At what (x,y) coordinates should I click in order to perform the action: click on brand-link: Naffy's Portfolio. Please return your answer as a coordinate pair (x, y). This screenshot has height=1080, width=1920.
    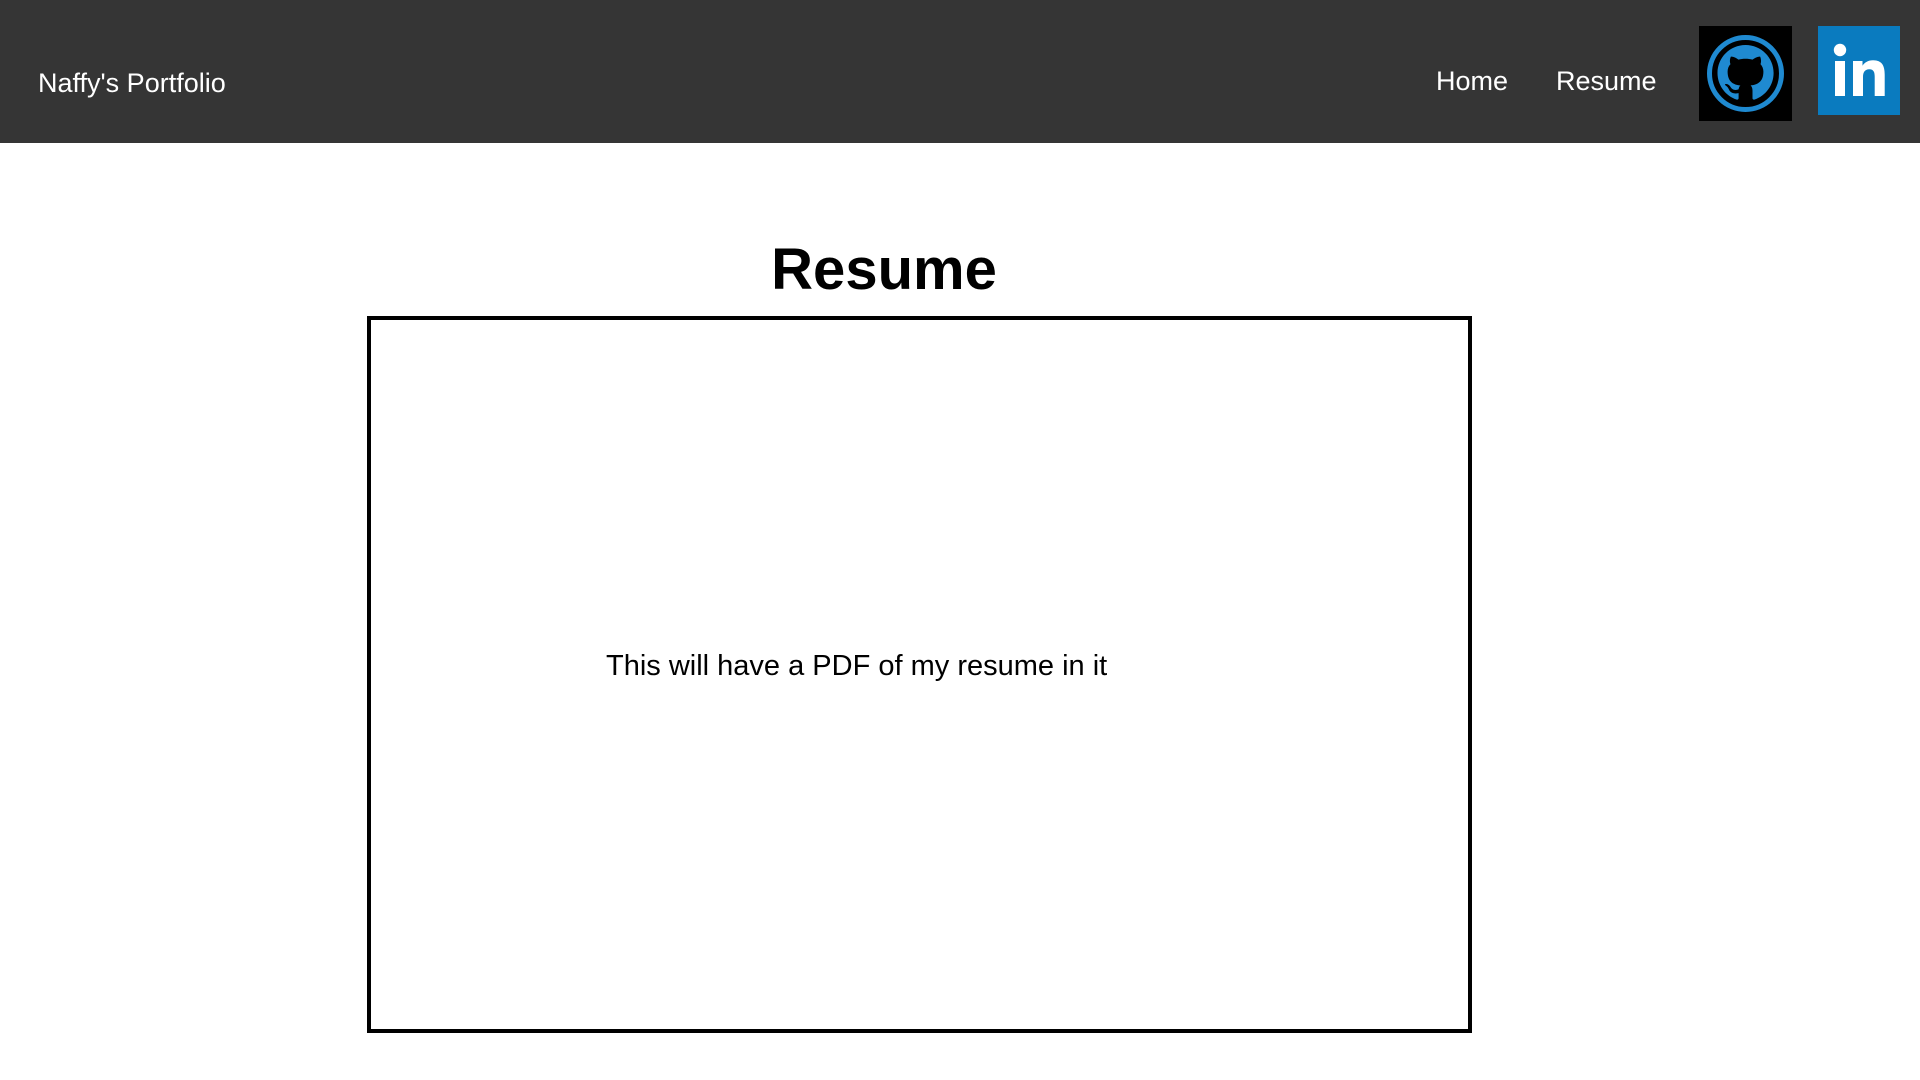
    Looking at the image, I should click on (132, 83).